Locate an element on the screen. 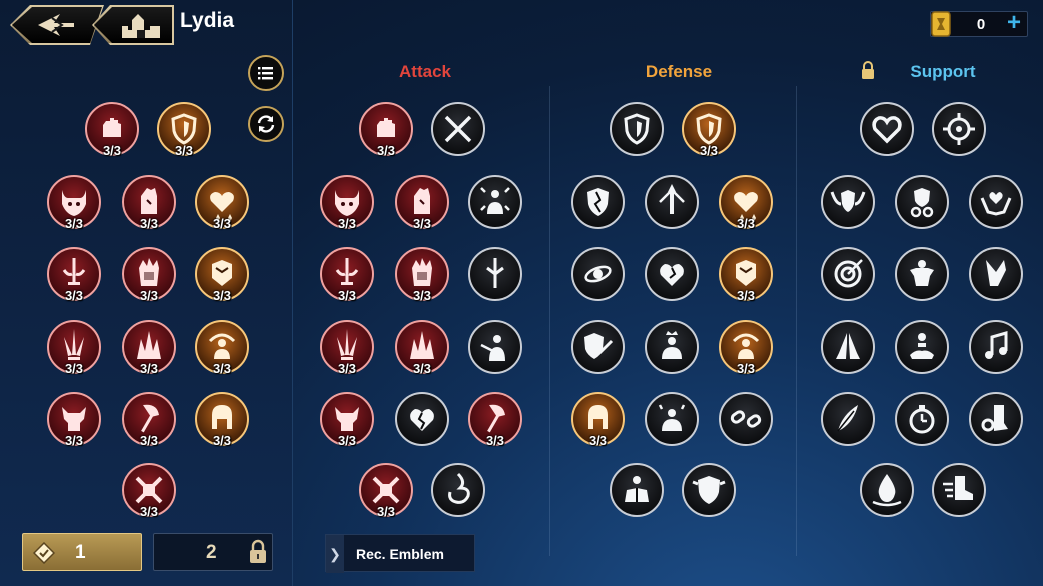  attack-header: Attack is located at coordinates (425, 71).